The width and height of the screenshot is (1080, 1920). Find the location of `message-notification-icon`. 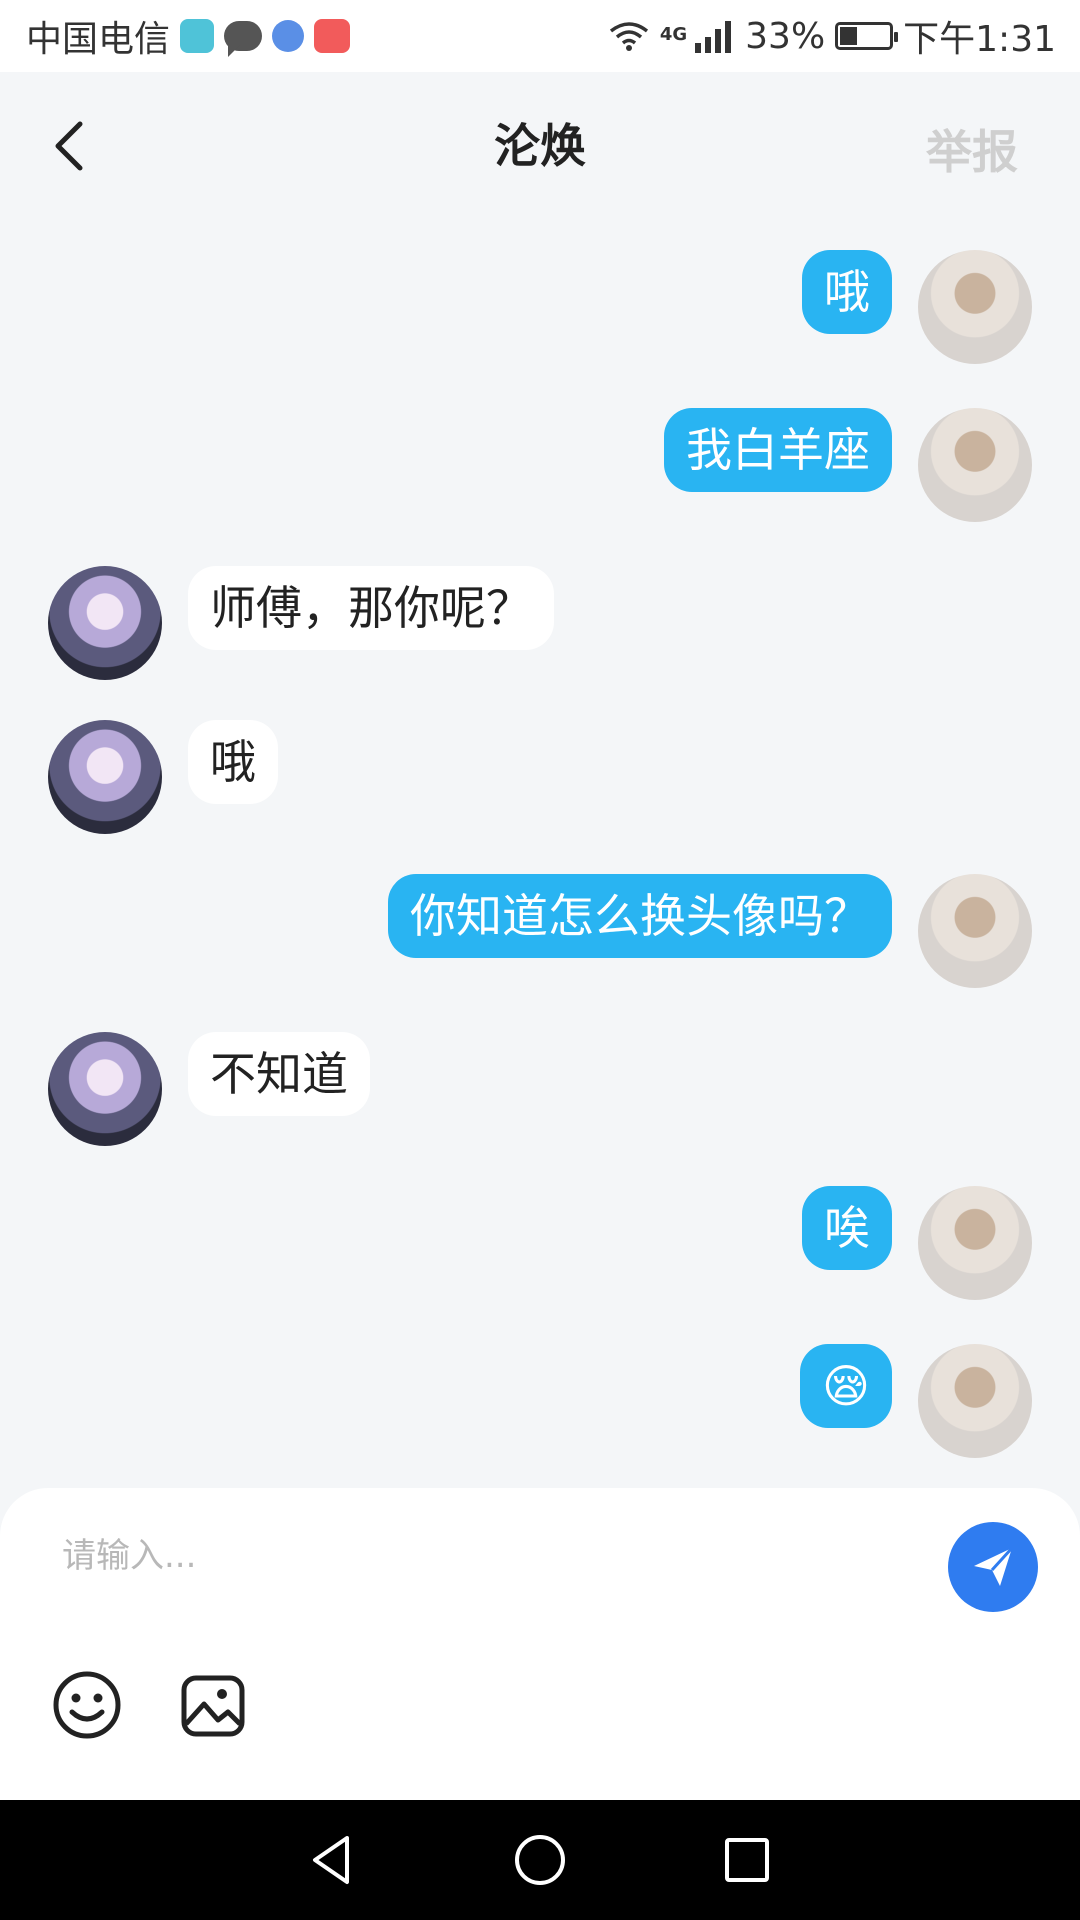

message-notification-icon is located at coordinates (243, 39).